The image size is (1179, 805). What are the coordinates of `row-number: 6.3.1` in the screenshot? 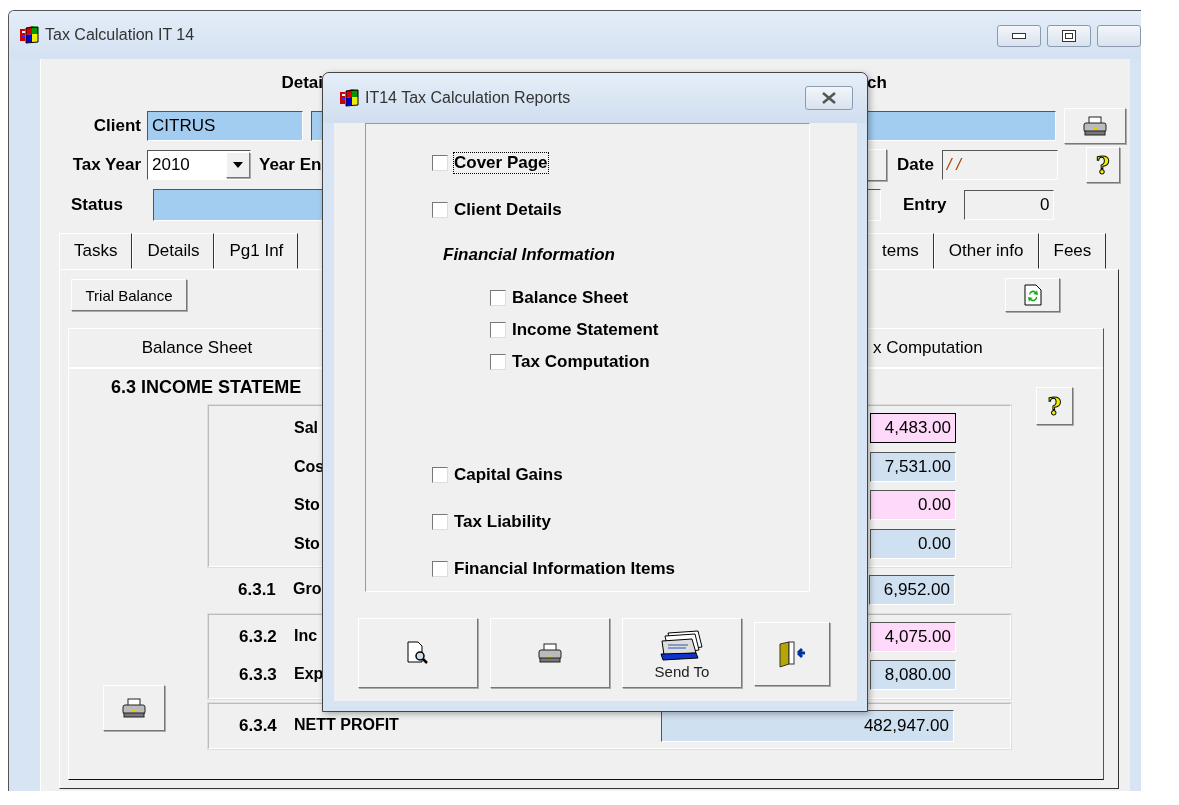 It's located at (257, 590).